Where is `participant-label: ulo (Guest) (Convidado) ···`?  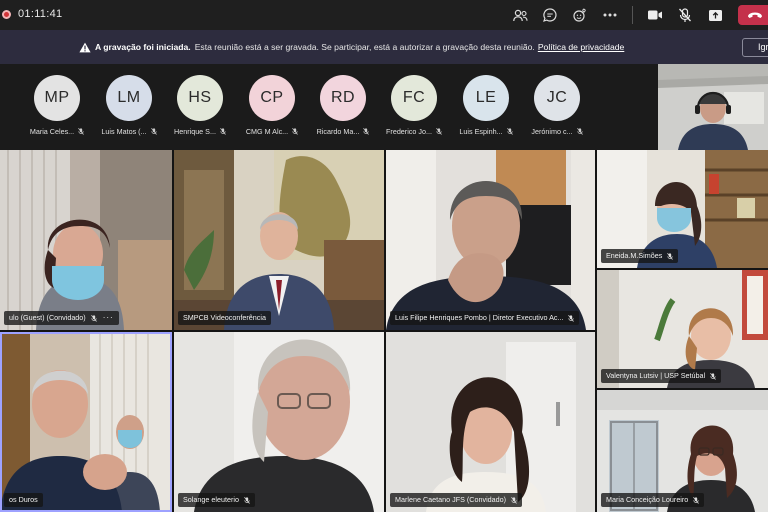 participant-label: ulo (Guest) (Convidado) ··· is located at coordinates (61, 318).